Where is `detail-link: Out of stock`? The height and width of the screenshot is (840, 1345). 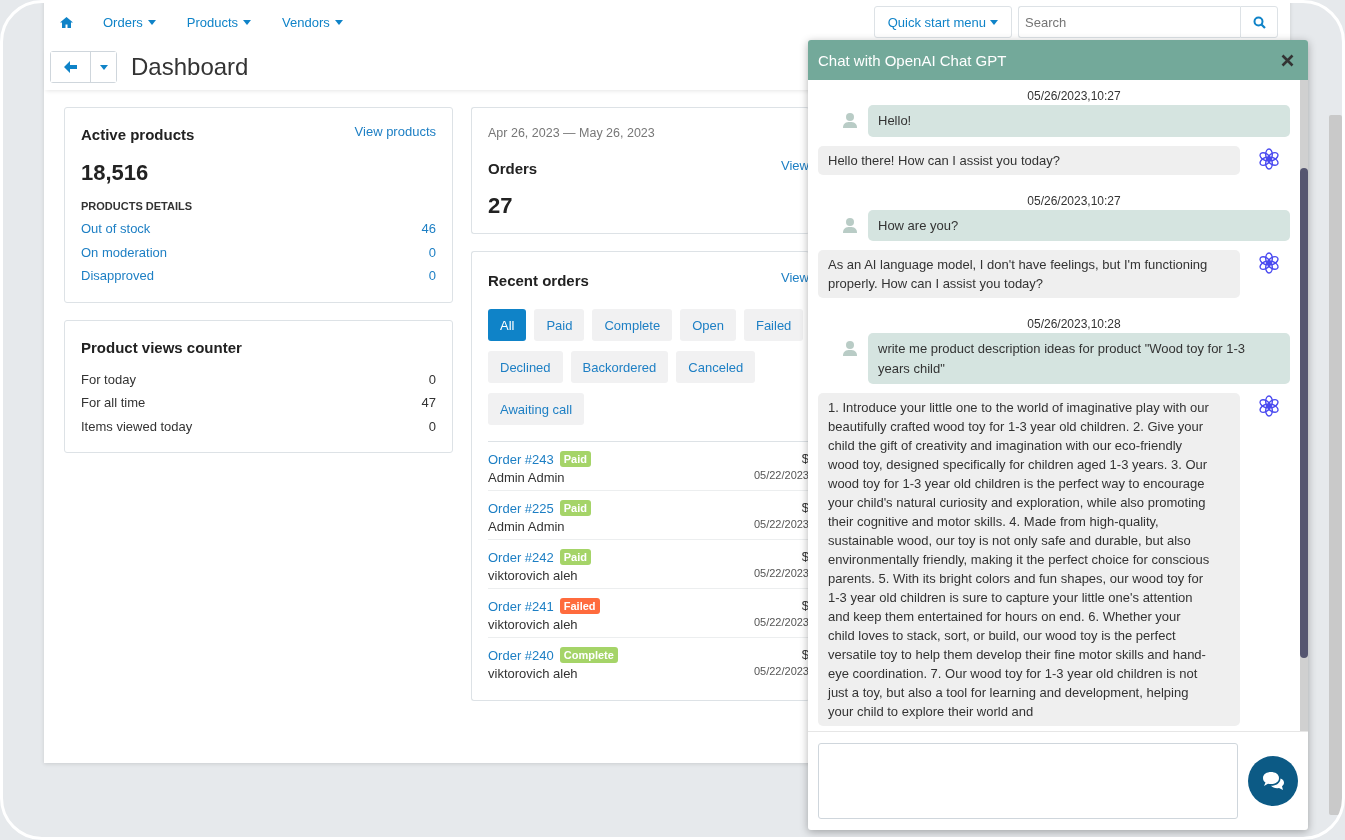 detail-link: Out of stock is located at coordinates (116, 229).